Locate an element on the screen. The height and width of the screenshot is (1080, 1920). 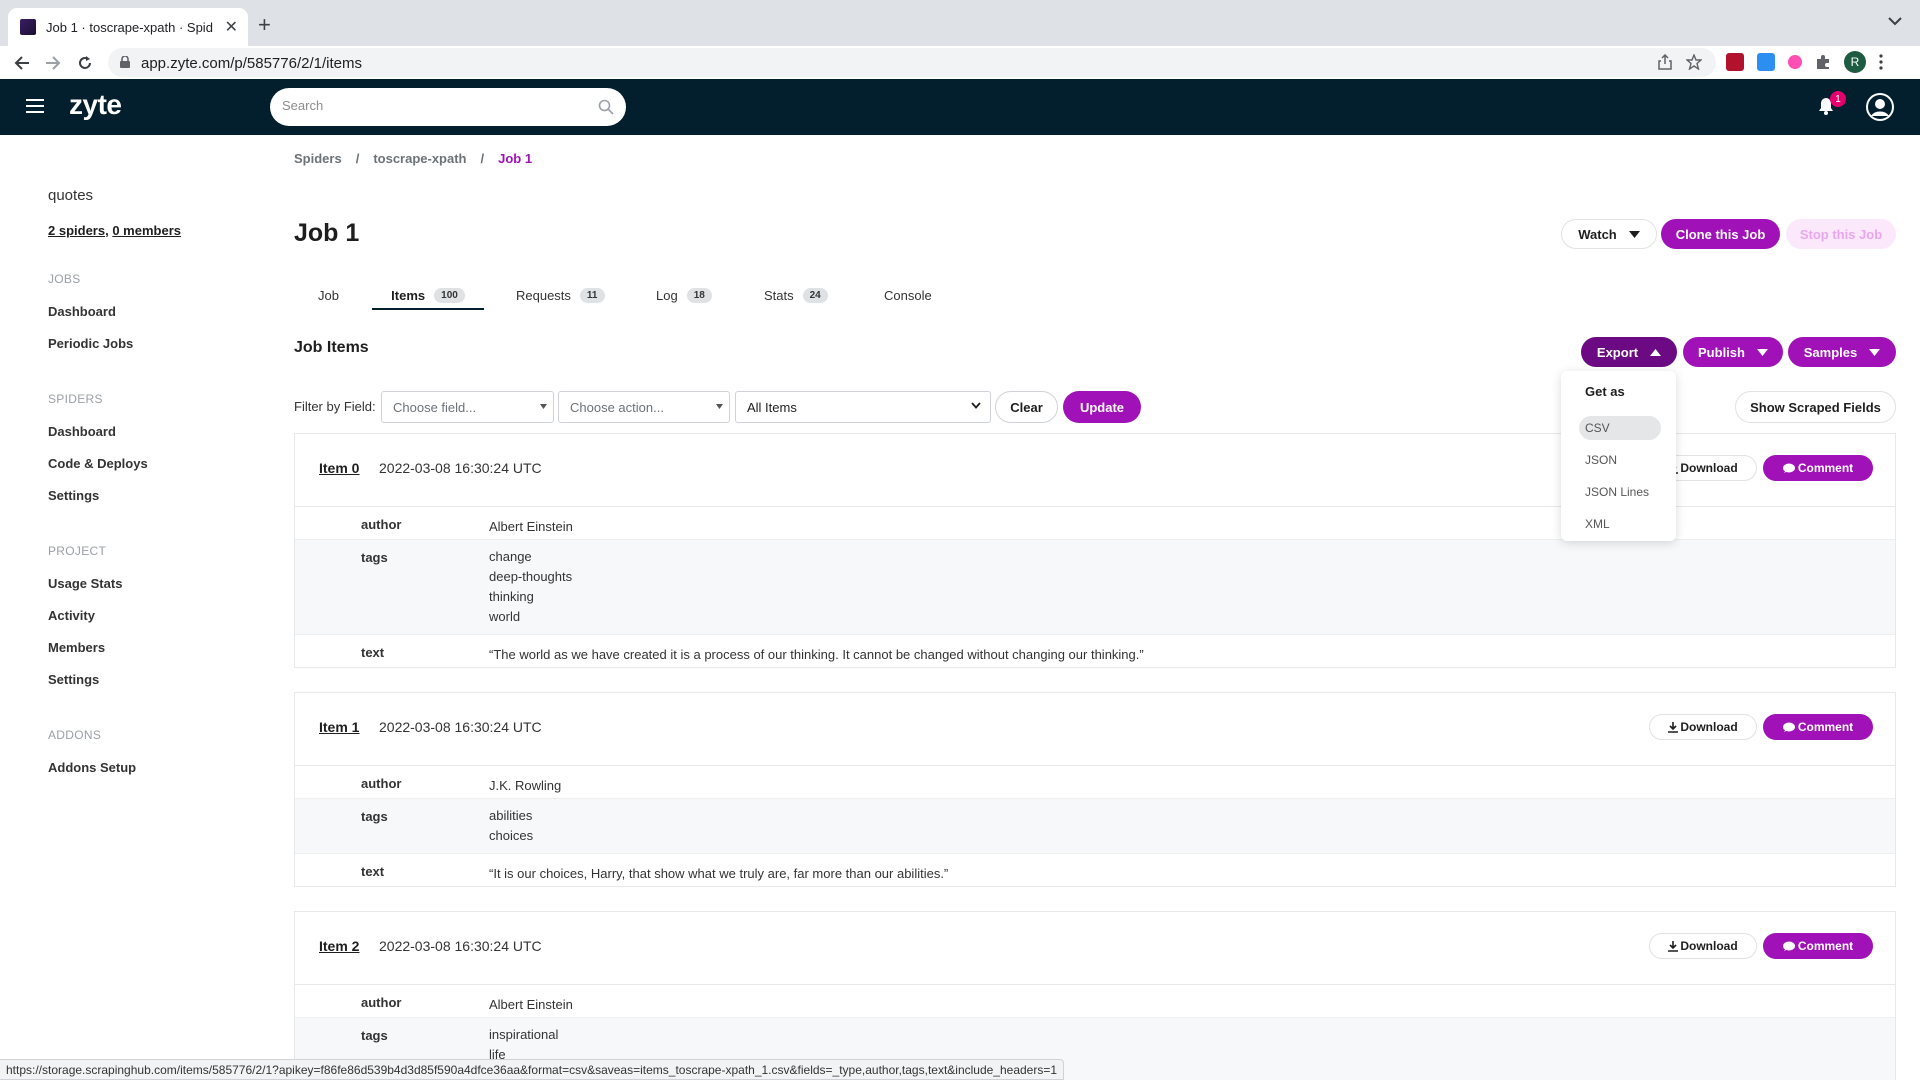
item-link: Item 2 is located at coordinates (339, 946).